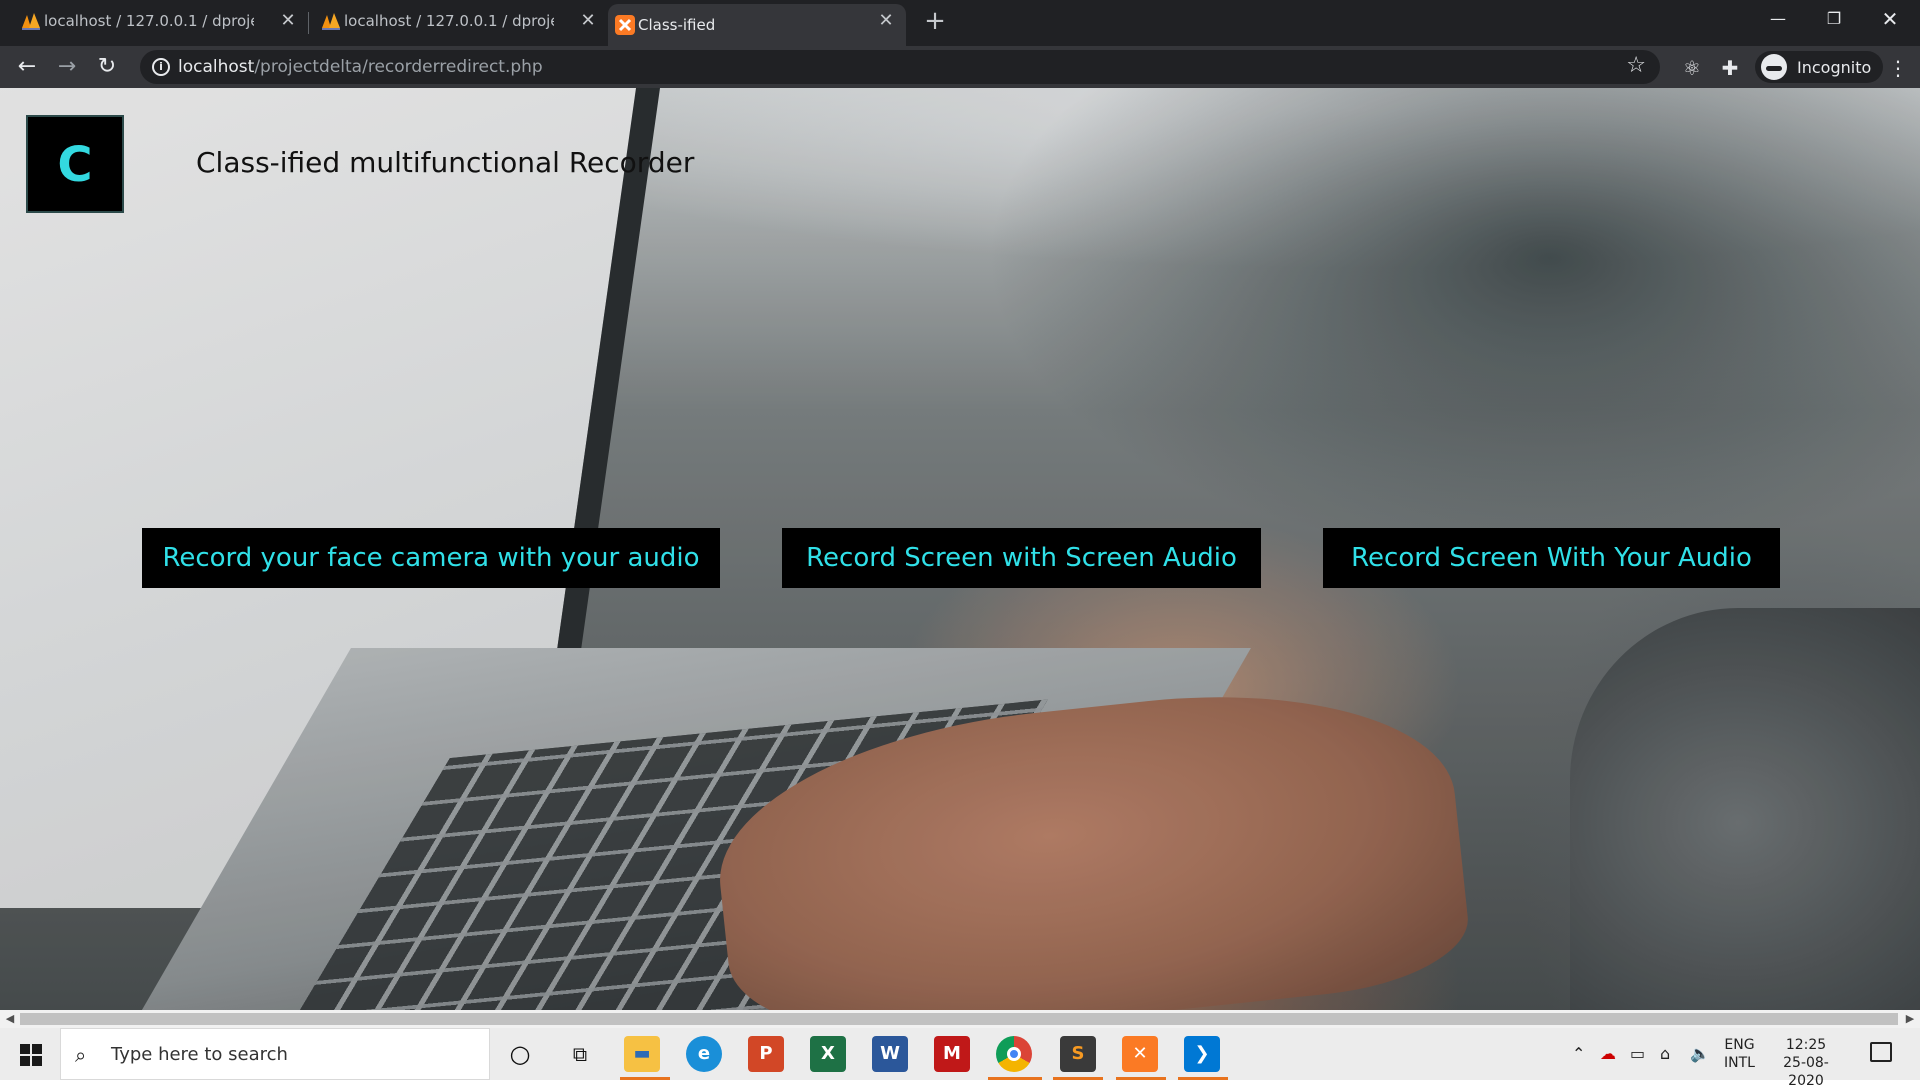 This screenshot has width=1920, height=1090. What do you see at coordinates (1636, 65) in the screenshot?
I see `bookmark-star-icon: ☆` at bounding box center [1636, 65].